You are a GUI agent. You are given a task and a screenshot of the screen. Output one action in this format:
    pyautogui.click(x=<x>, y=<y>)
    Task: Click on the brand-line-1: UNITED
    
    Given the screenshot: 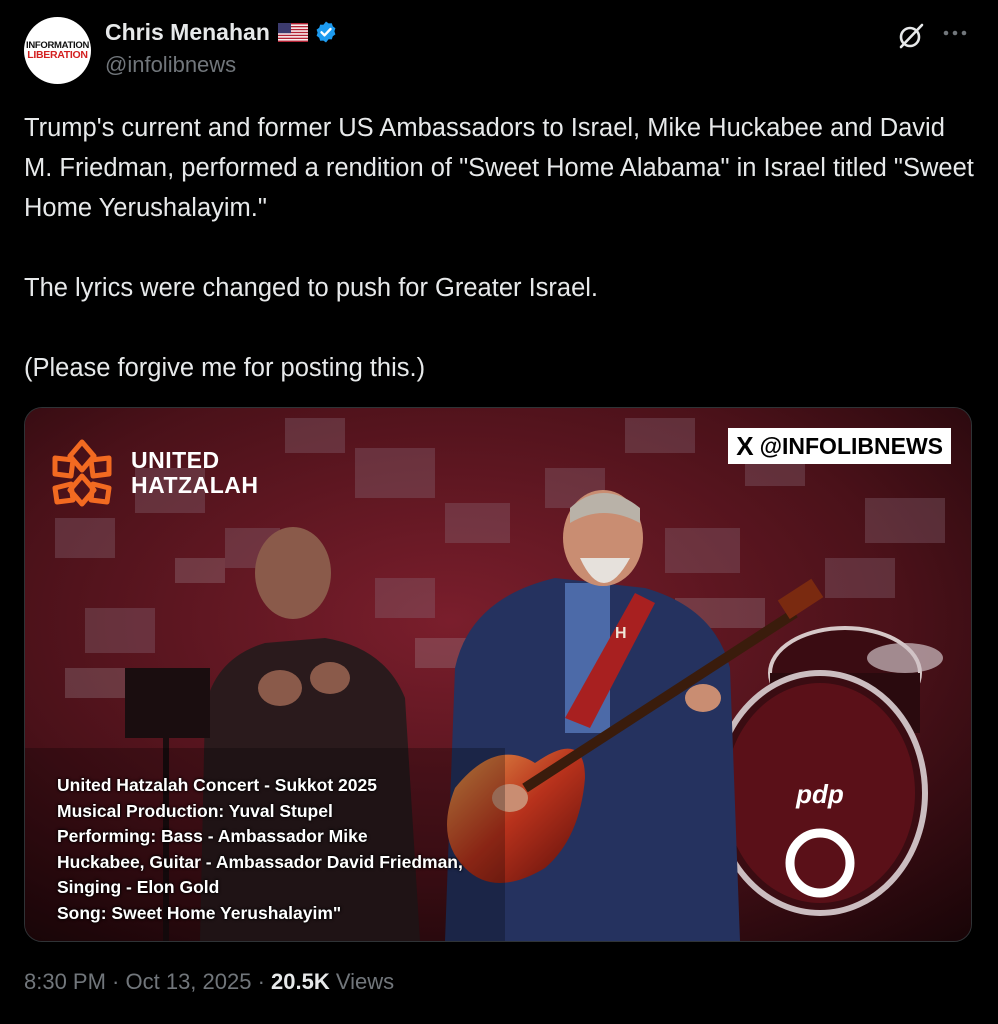 What is the action you would take?
    pyautogui.click(x=175, y=460)
    